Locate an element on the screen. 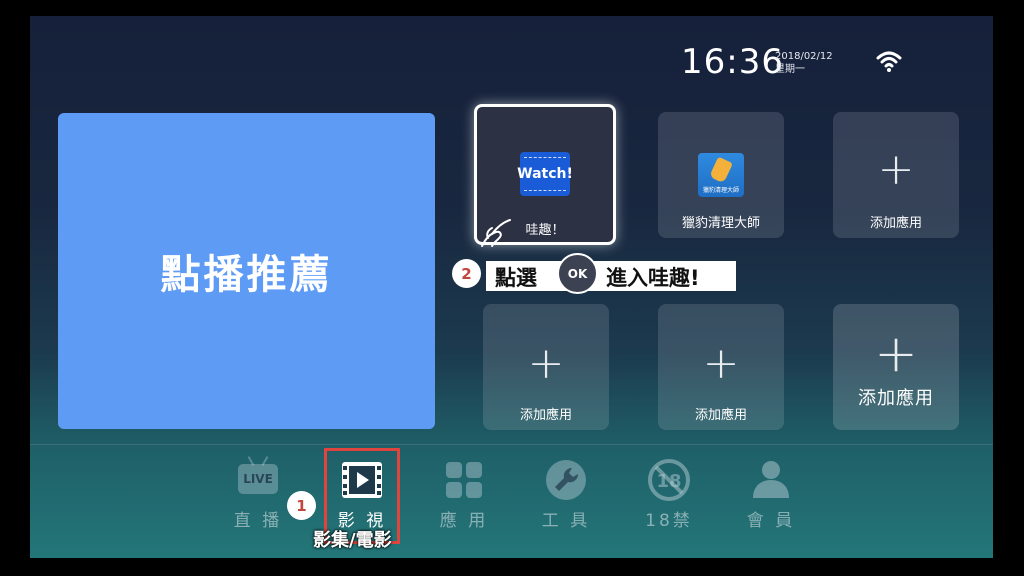  cleaner-app-icon: 獵豹清理大師 is located at coordinates (721, 175).